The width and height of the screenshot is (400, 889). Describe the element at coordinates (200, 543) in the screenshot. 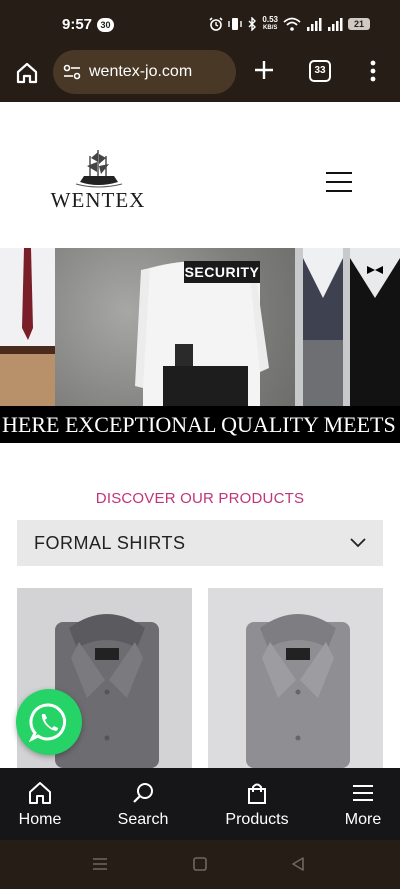

I see `category-dropdown: FORMAL SHIRTS` at that location.